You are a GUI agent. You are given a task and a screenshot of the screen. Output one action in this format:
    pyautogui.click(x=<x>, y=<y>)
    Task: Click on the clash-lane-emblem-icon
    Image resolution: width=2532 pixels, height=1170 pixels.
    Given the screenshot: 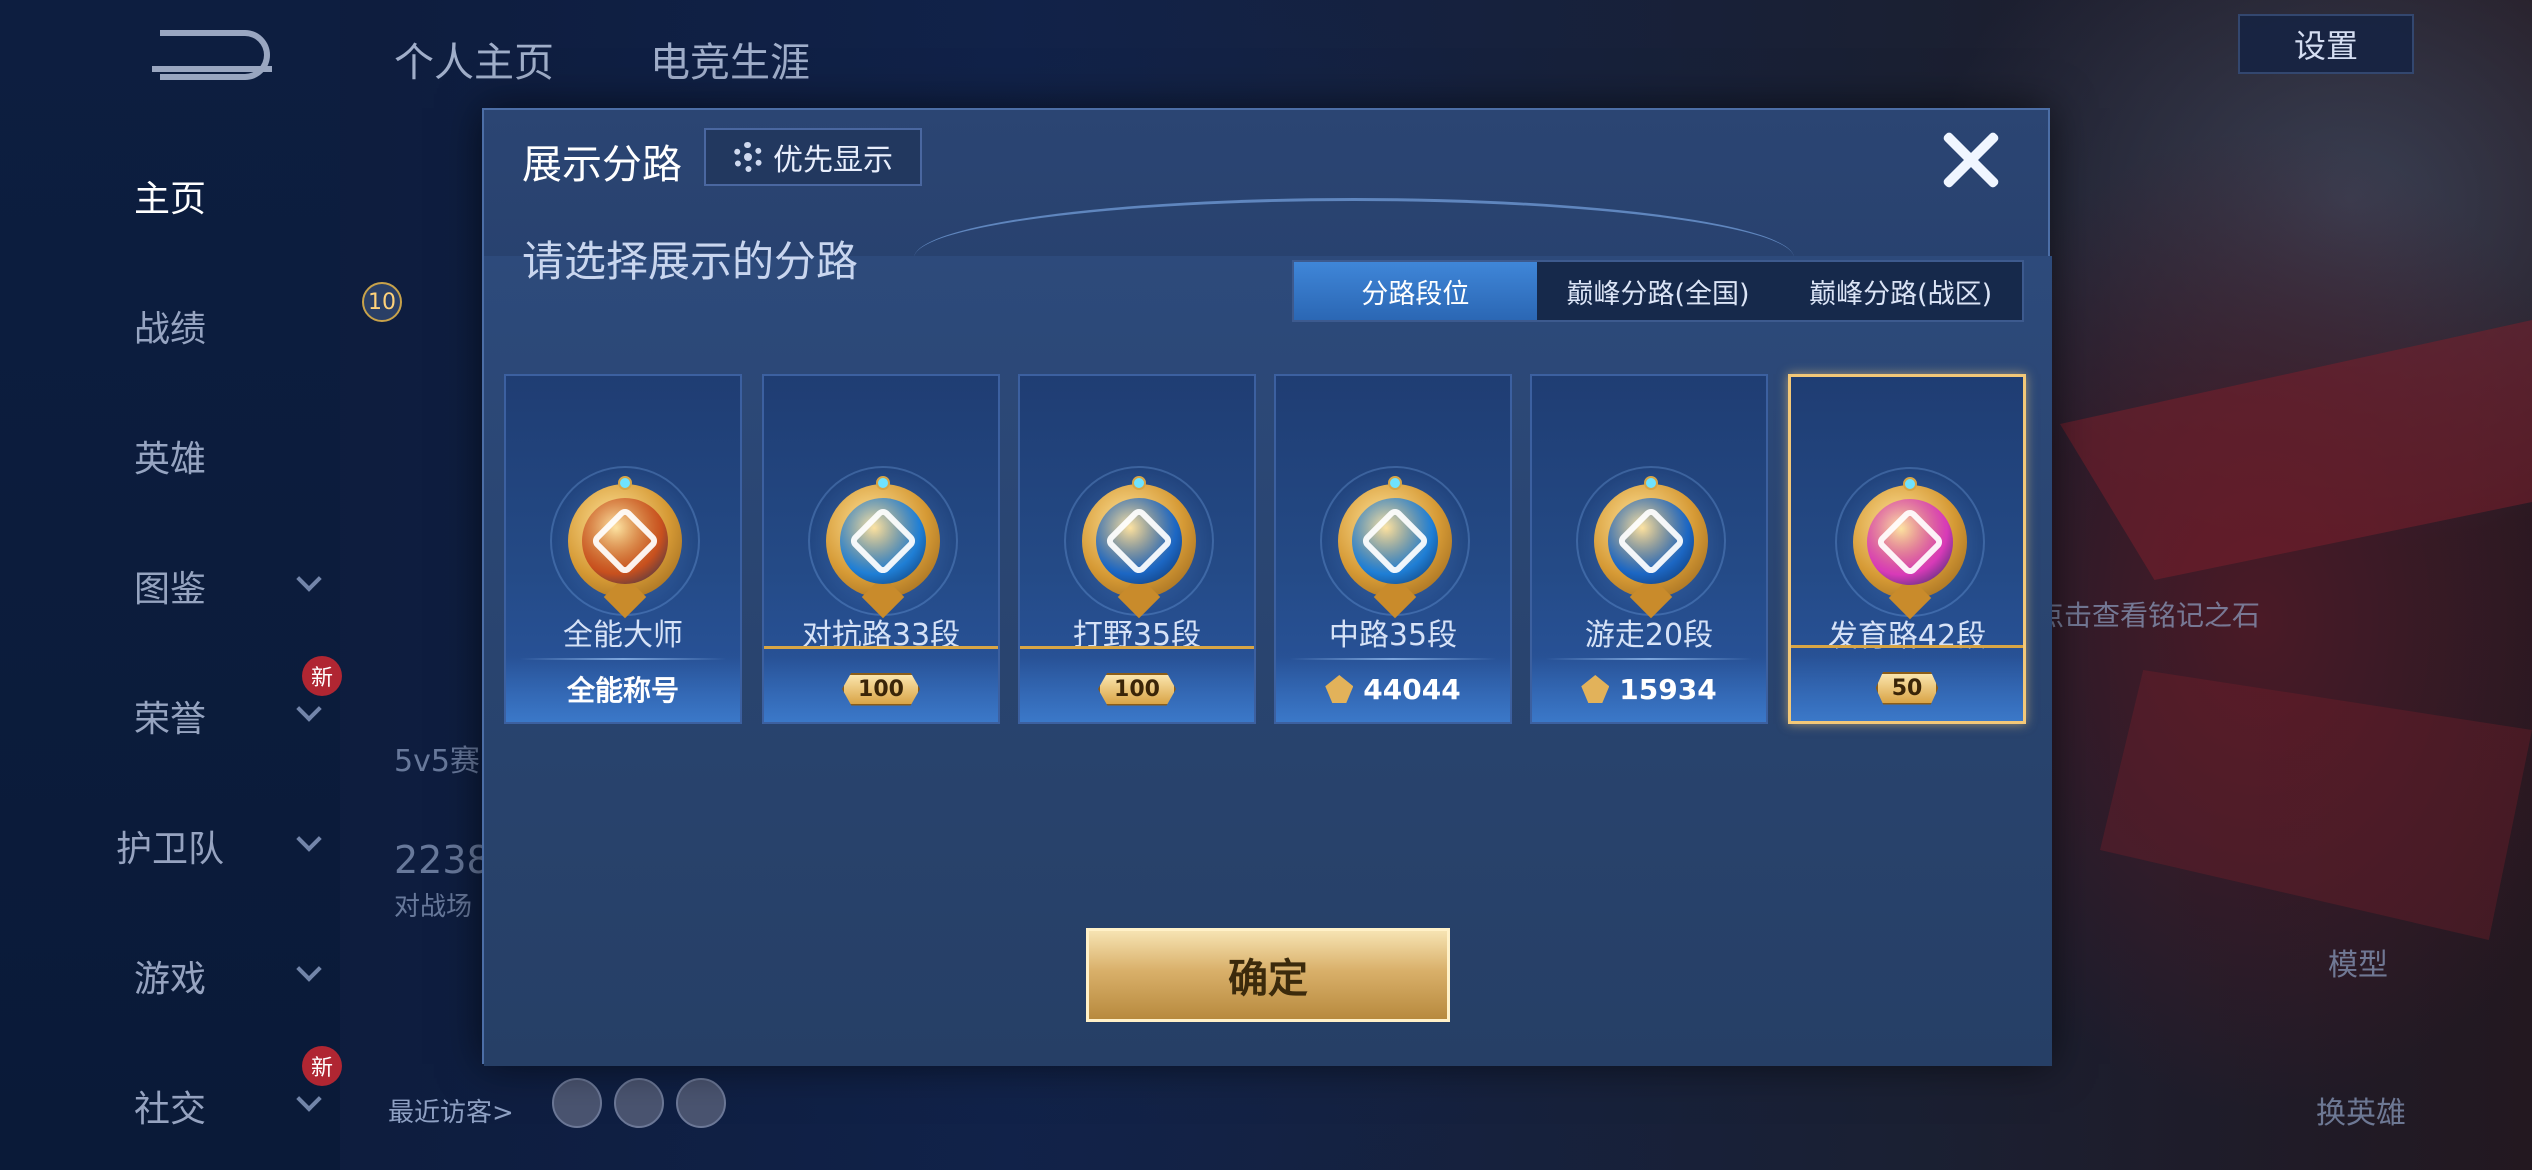 What is the action you would take?
    pyautogui.click(x=883, y=547)
    